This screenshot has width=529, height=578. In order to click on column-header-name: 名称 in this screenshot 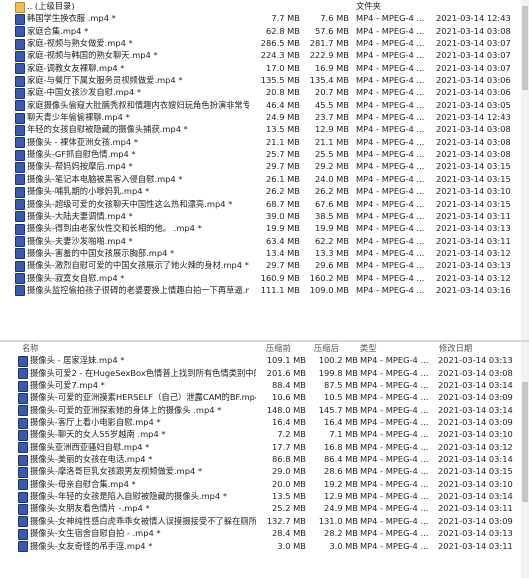, I will do `click(30, 348)`.